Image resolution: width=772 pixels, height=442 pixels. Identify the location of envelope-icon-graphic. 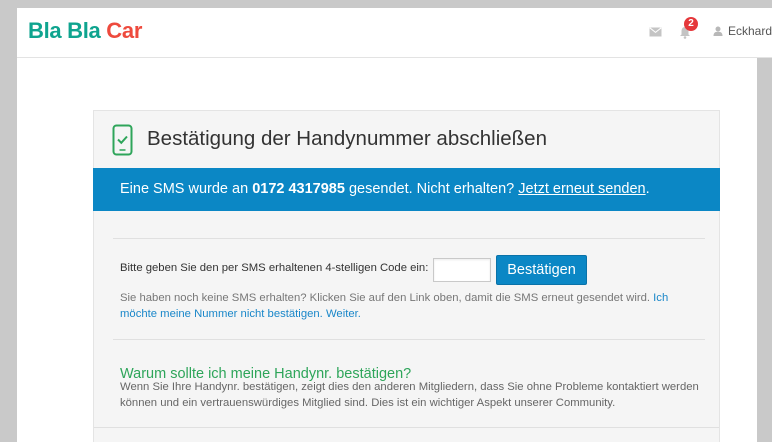
(655, 32).